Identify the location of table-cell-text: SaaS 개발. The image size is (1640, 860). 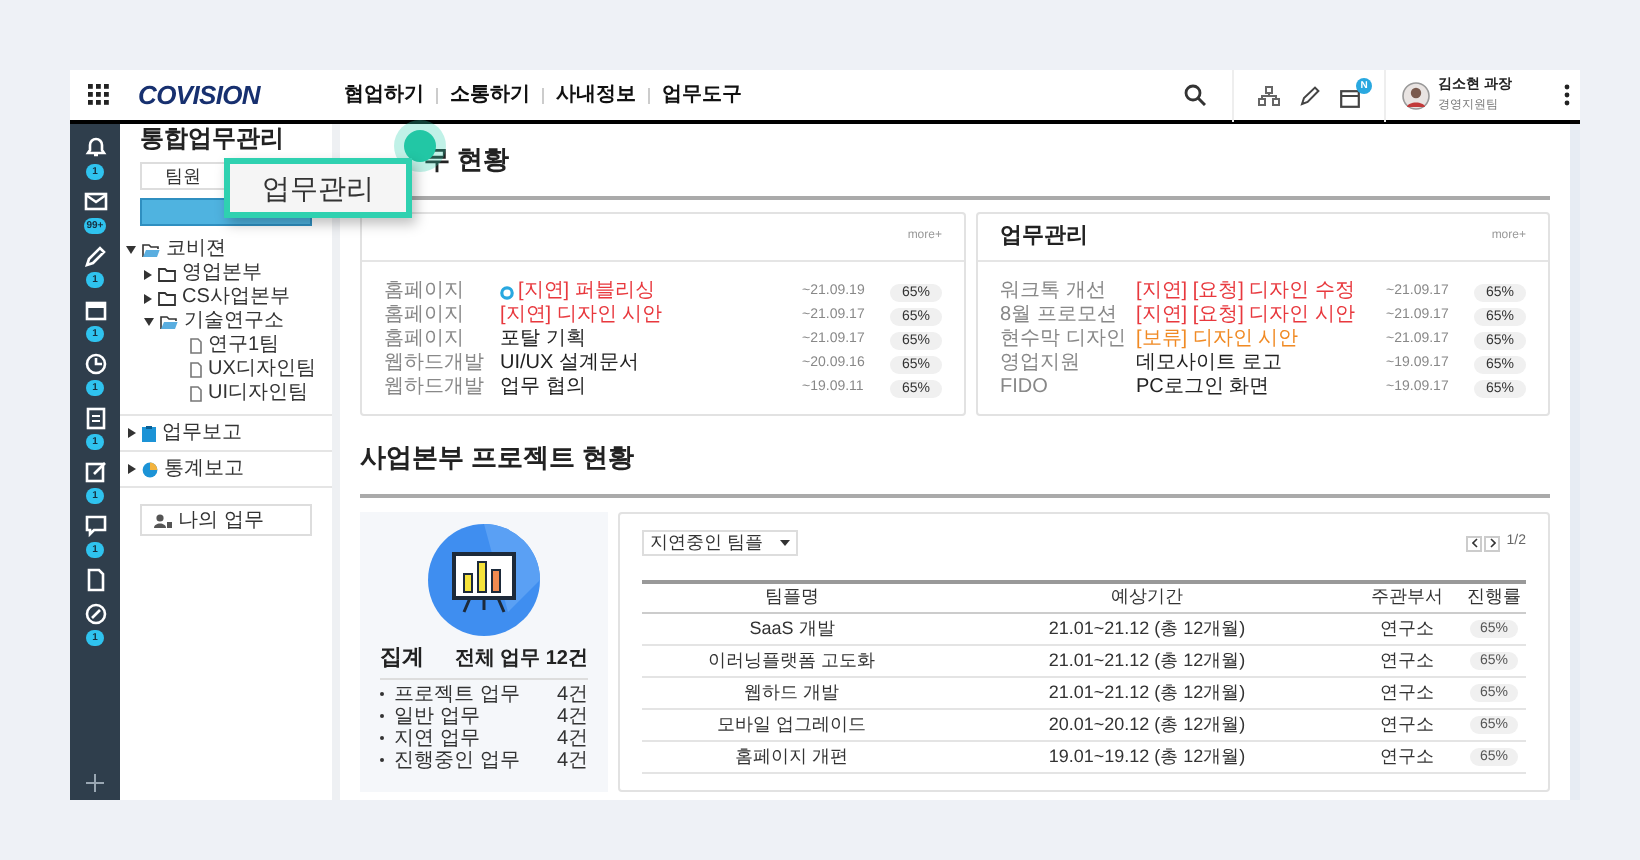
(792, 628).